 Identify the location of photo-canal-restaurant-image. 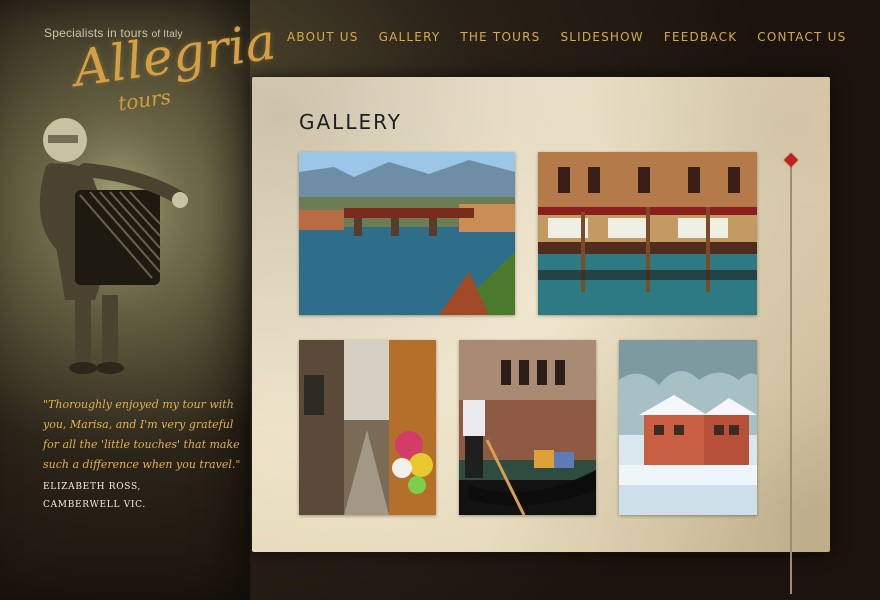
(647, 233).